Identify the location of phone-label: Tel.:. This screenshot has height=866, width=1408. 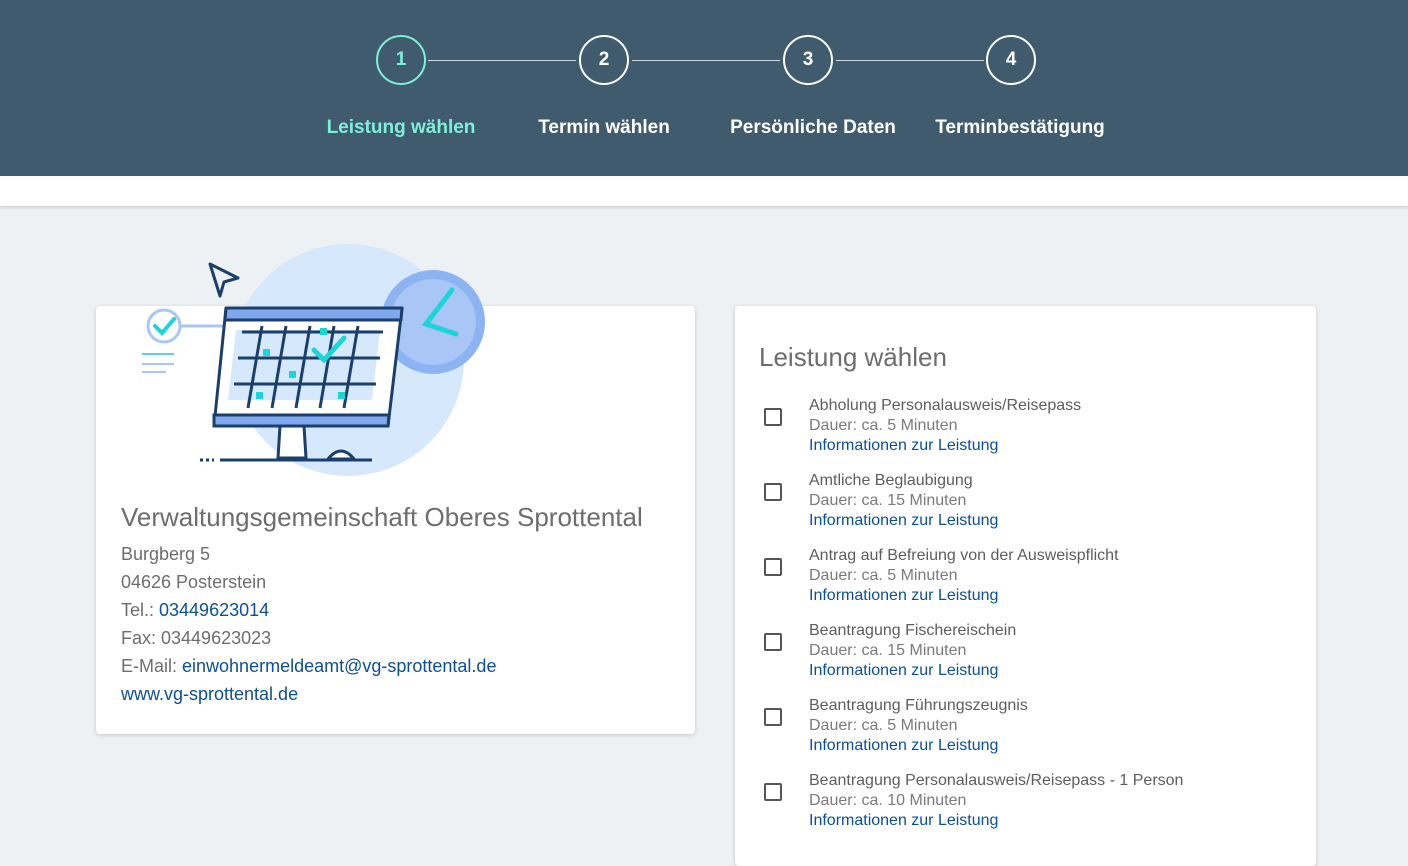
(140, 610).